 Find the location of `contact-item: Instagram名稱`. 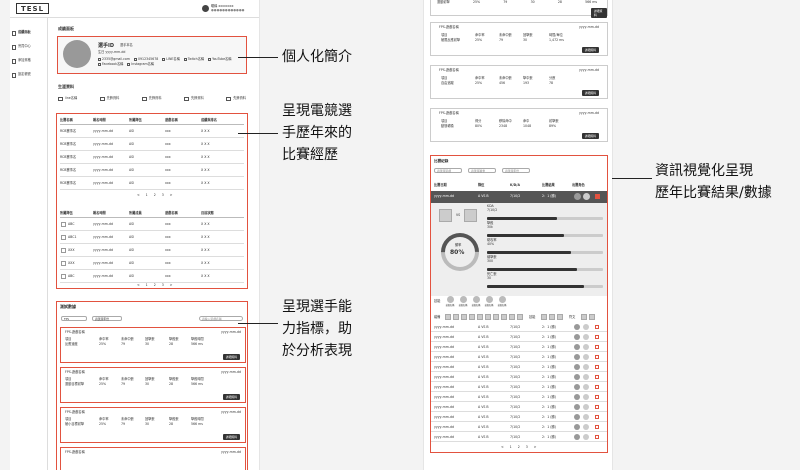

contact-item: Instagram名稱 is located at coordinates (140, 64).